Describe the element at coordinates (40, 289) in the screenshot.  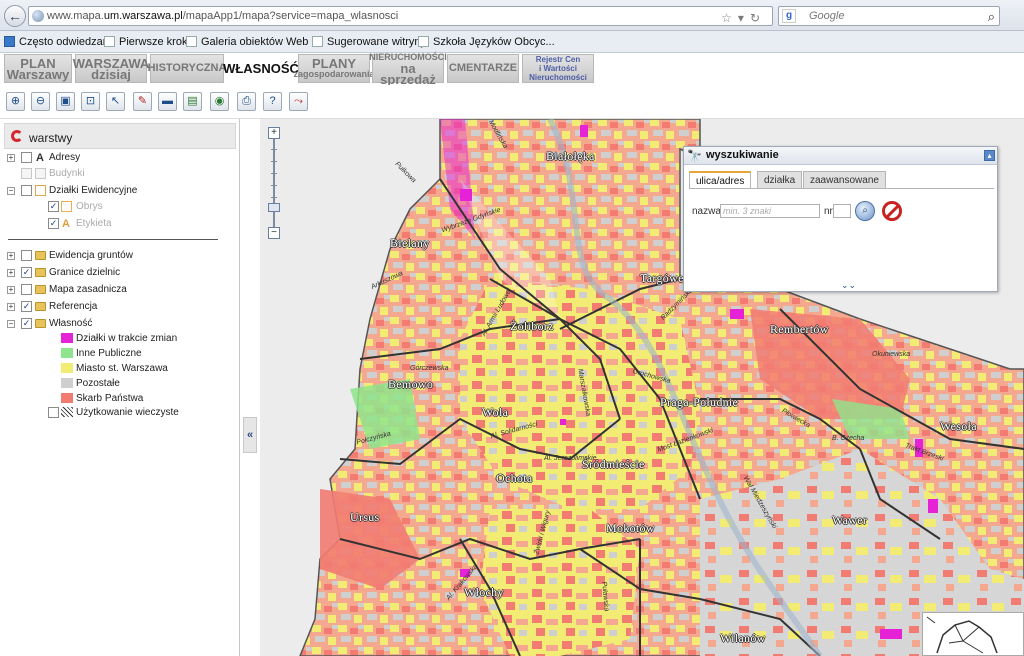
I see `folder-icon` at that location.